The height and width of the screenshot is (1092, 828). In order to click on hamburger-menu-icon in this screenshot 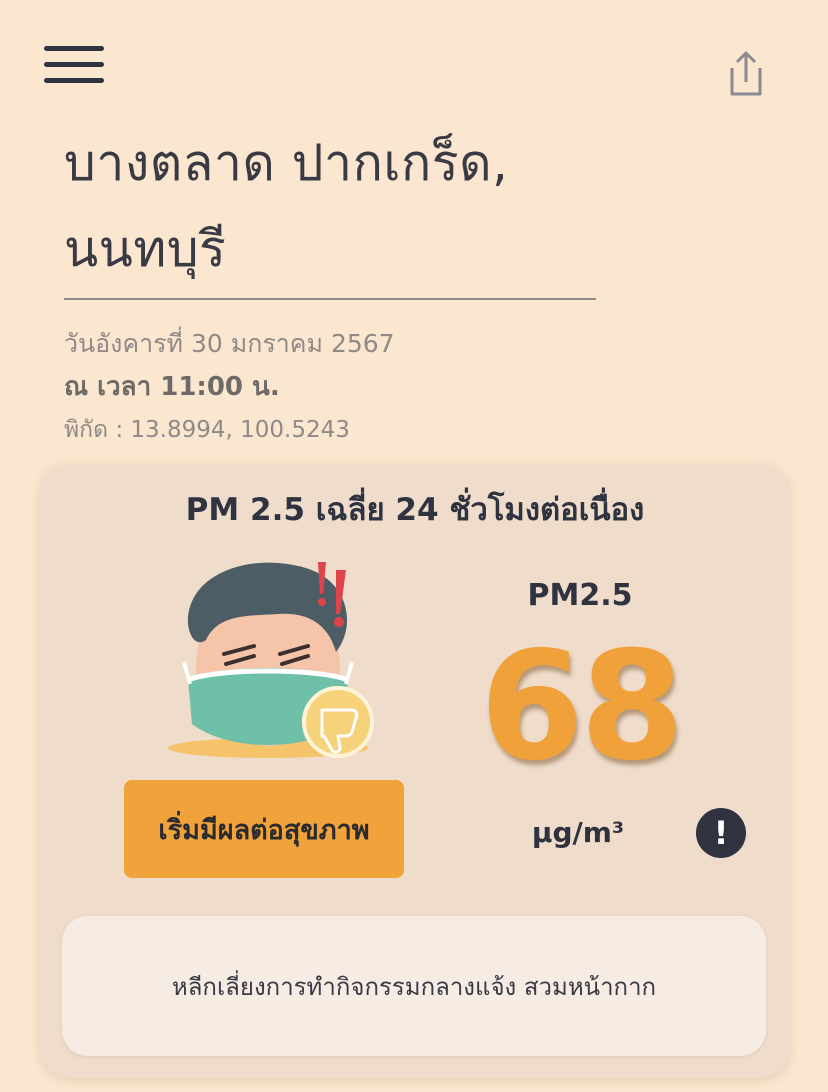, I will do `click(74, 66)`.